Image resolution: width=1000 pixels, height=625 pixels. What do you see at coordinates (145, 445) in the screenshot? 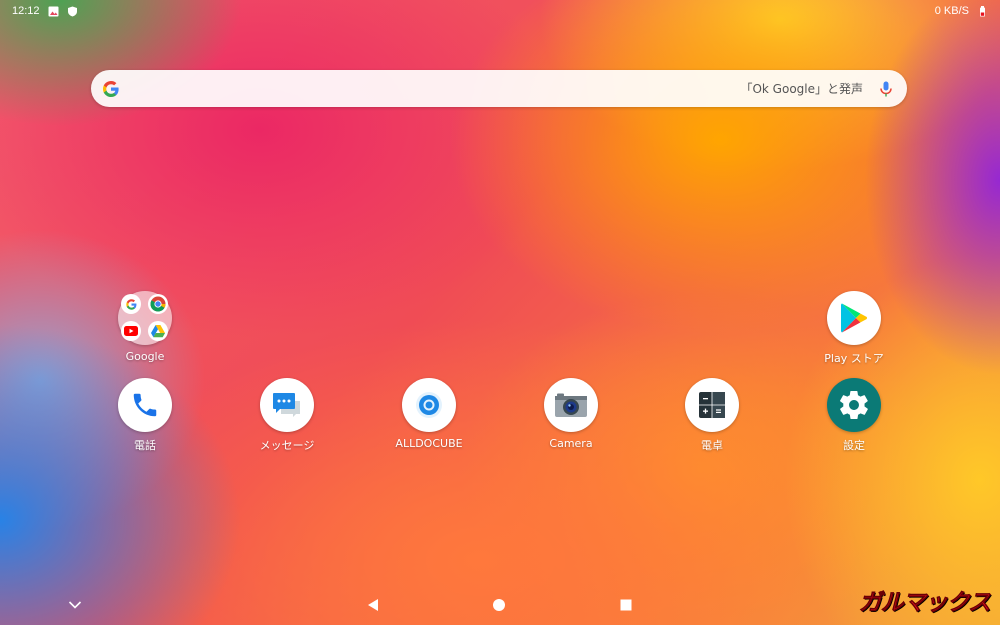
I see `app-label: 電話` at bounding box center [145, 445].